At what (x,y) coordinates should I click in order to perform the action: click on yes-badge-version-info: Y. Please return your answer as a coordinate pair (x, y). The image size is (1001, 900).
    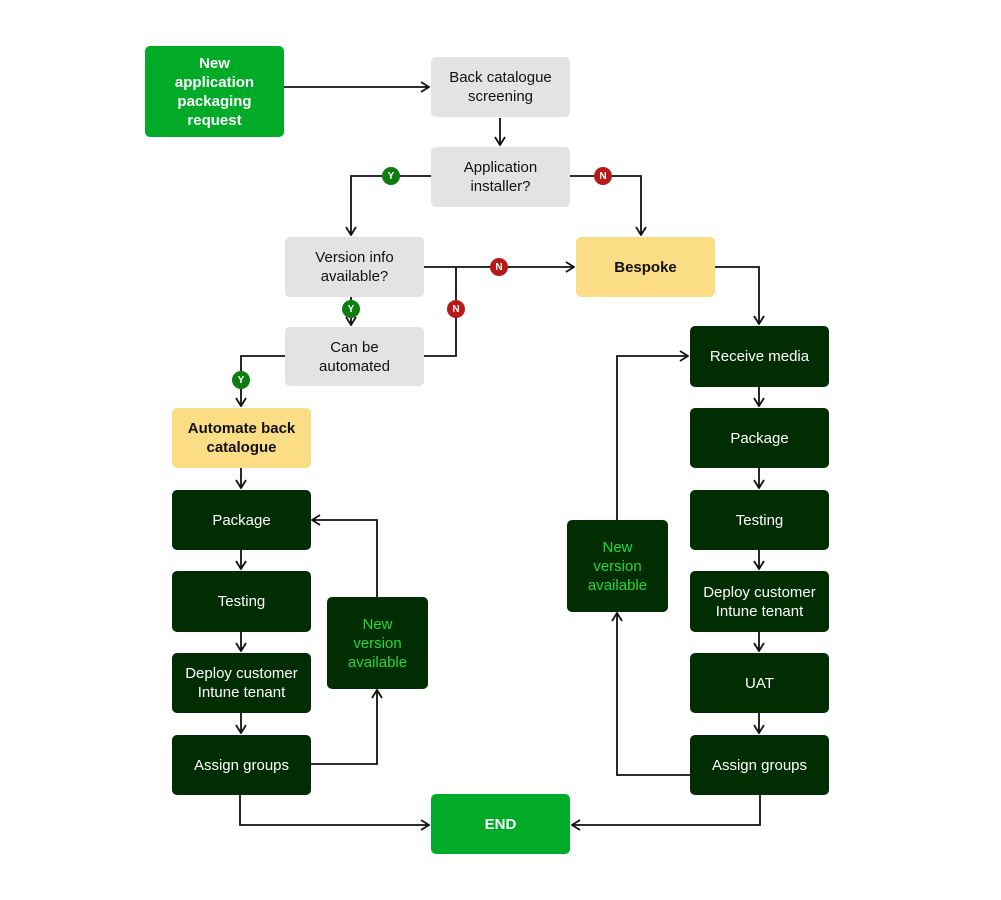
    Looking at the image, I should click on (351, 309).